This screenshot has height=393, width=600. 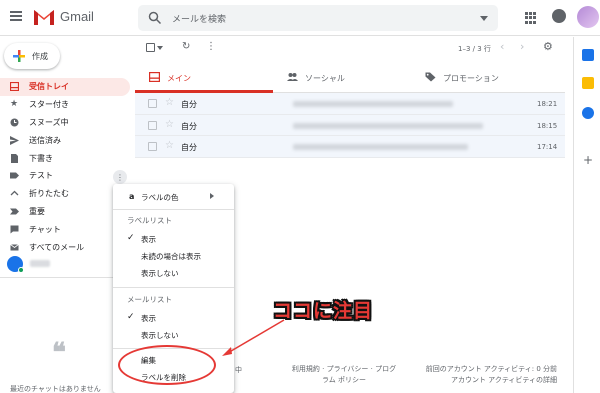 What do you see at coordinates (160, 197) in the screenshot?
I see `menu-item-label: ラベルの色` at bounding box center [160, 197].